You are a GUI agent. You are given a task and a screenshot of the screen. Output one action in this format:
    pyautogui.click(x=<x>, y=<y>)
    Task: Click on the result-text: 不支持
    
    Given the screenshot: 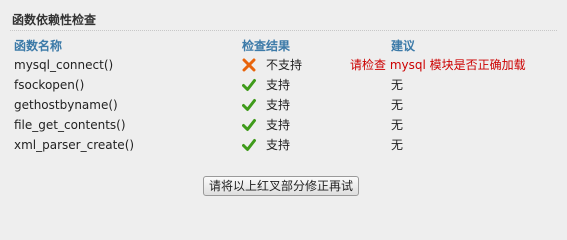 What is the action you would take?
    pyautogui.click(x=284, y=65)
    